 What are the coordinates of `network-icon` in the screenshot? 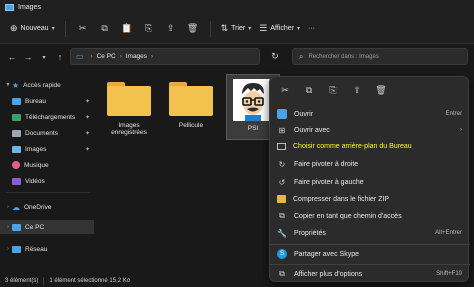 It's located at (16, 249).